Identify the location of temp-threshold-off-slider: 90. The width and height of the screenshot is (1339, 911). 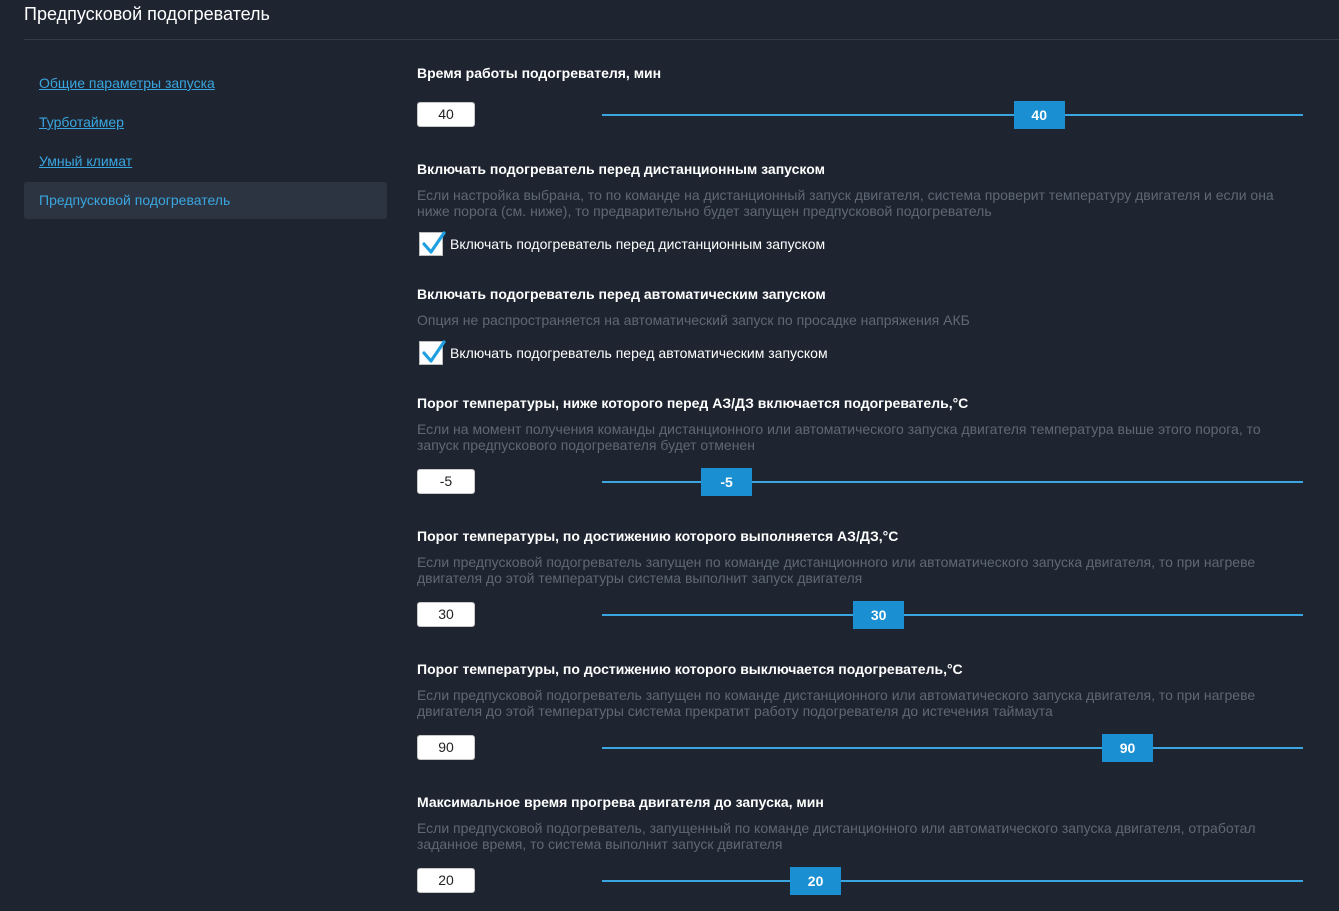
(952, 748).